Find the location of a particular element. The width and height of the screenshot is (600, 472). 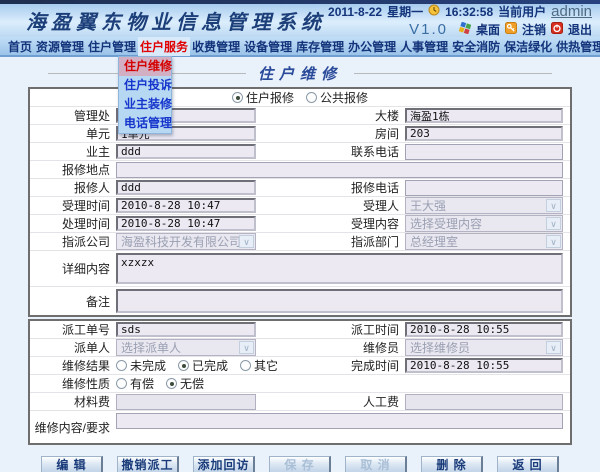

accept-content-select: 选择受理内容 ∨ is located at coordinates (484, 223).